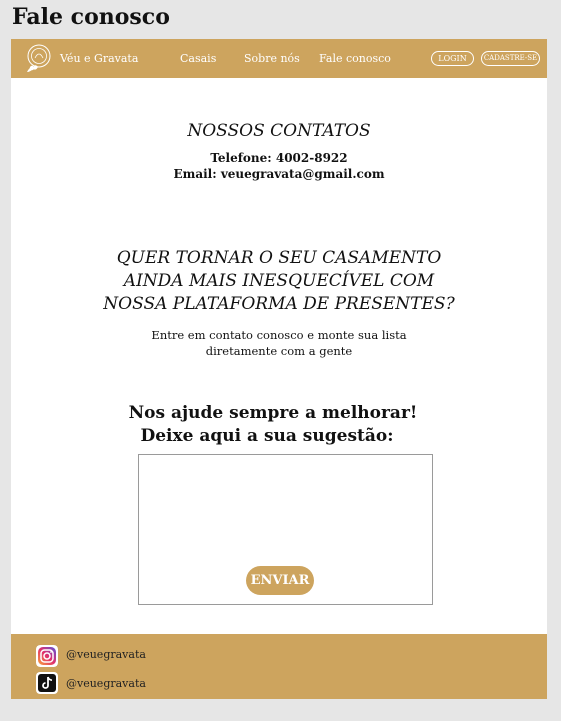 This screenshot has width=561, height=721. Describe the element at coordinates (280, 580) in the screenshot. I see `send-button: ENVIAR` at that location.